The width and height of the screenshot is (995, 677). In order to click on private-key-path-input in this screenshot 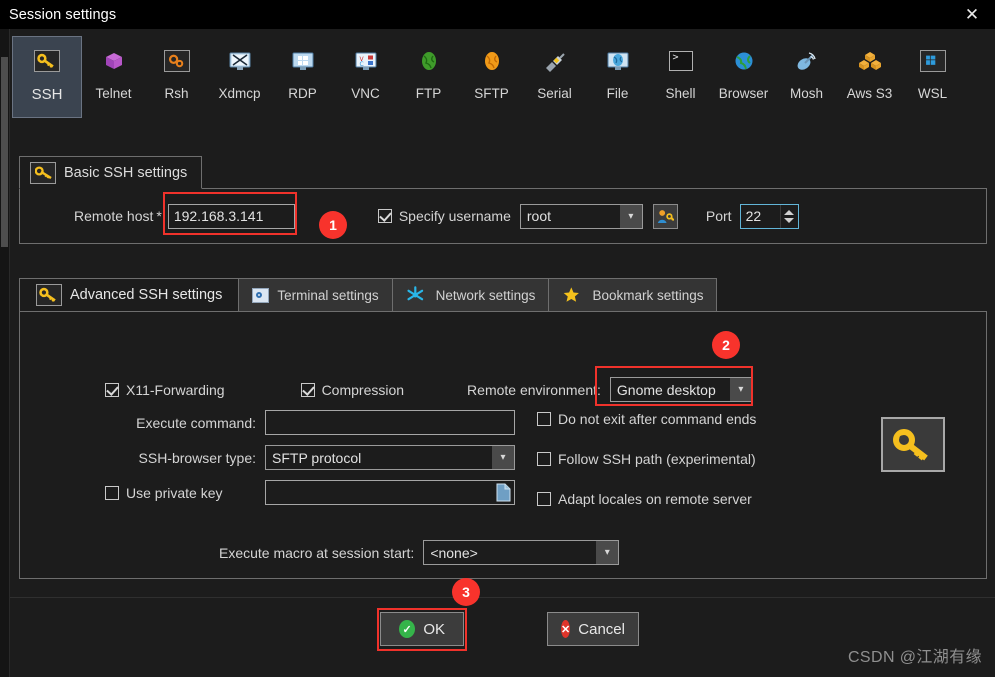, I will do `click(390, 492)`.